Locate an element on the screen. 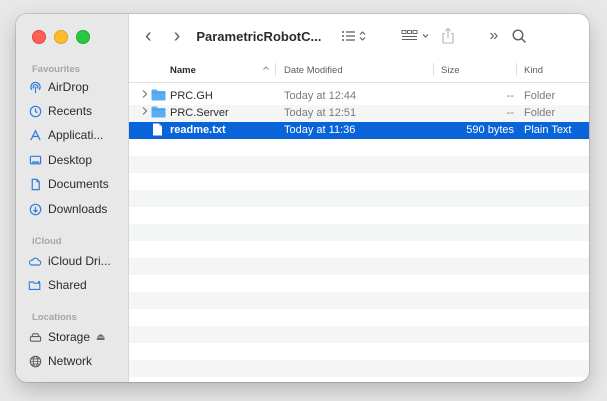 This screenshot has height=401, width=607. file-kind: Plain Text is located at coordinates (548, 130).